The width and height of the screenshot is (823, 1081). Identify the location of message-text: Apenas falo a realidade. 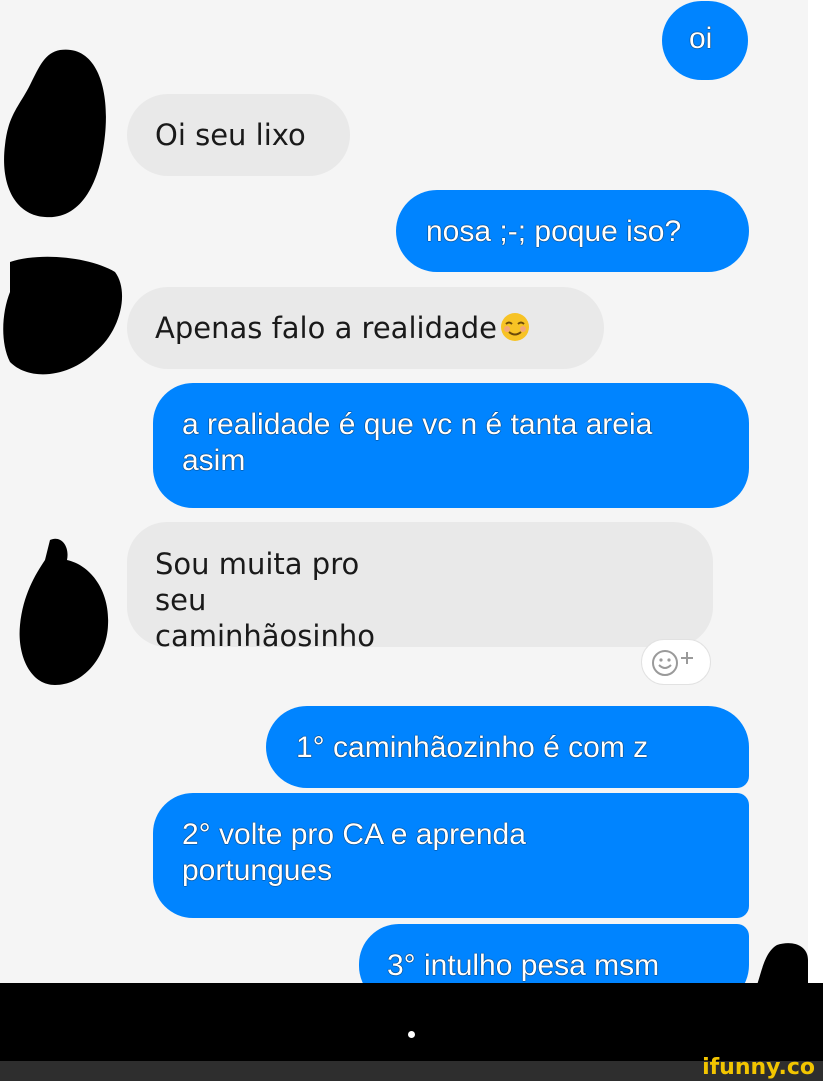
(326, 328).